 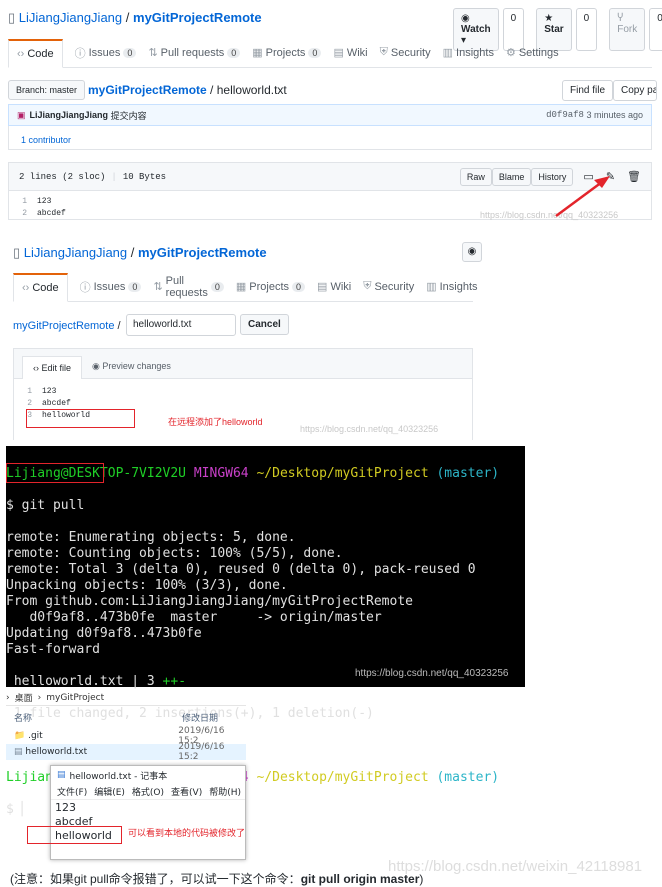 I want to click on column-name: 名称, so click(x=94, y=717).